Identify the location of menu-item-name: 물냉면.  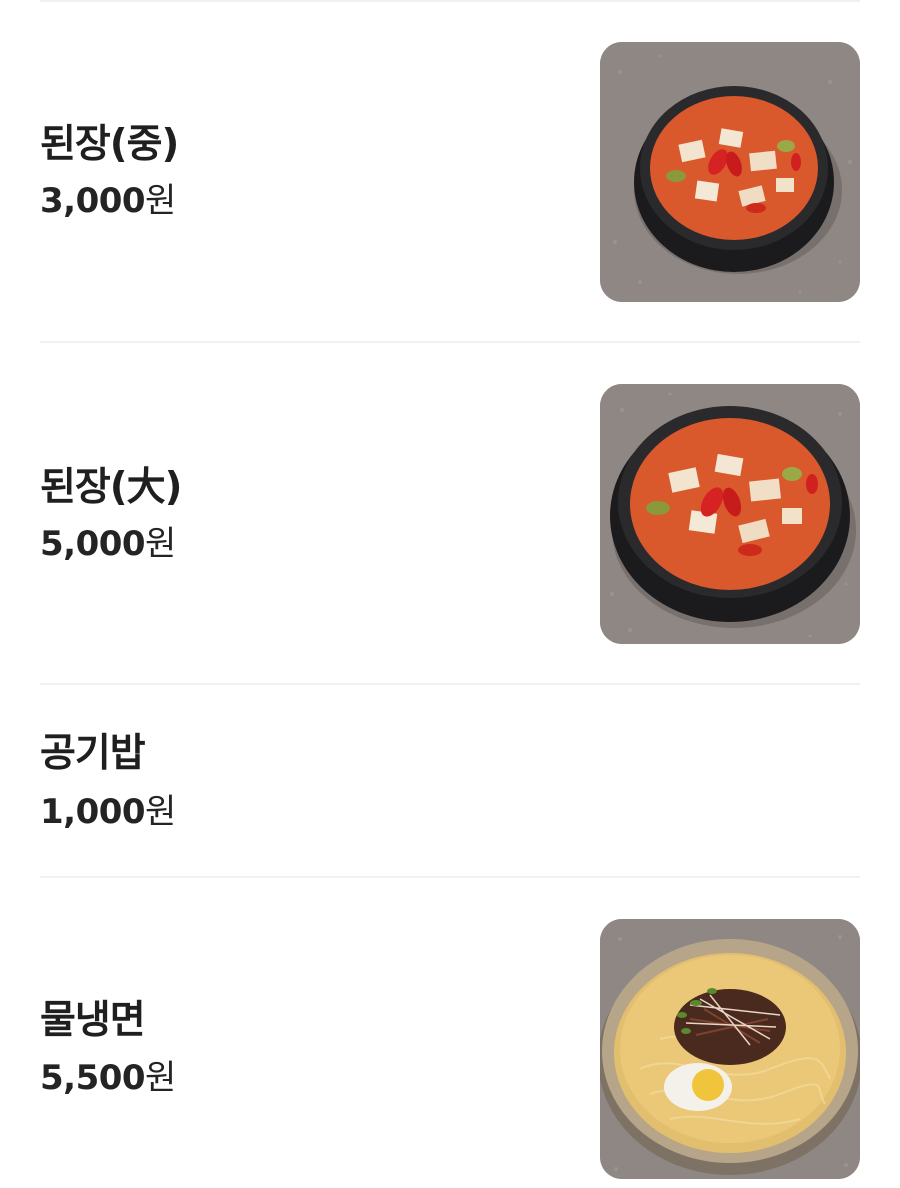
(93, 1020).